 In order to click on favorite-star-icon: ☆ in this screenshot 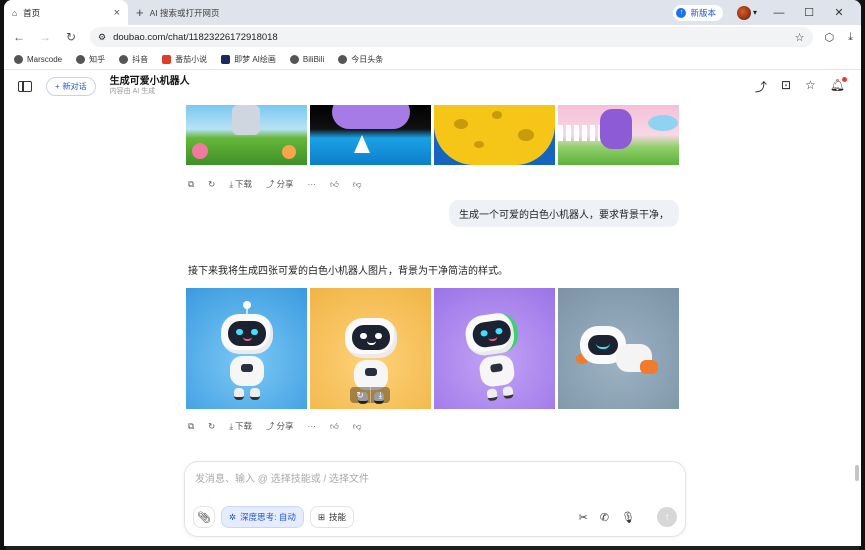, I will do `click(810, 86)`.